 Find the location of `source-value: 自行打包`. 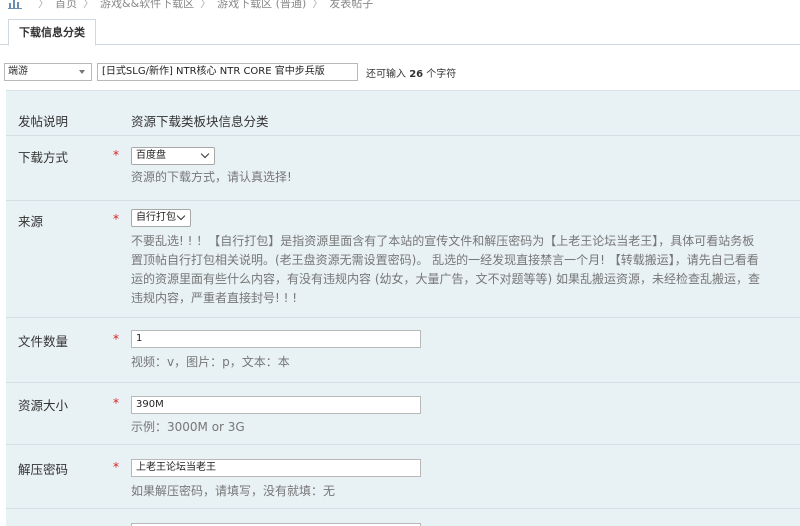

source-value: 自行打包 is located at coordinates (156, 217).